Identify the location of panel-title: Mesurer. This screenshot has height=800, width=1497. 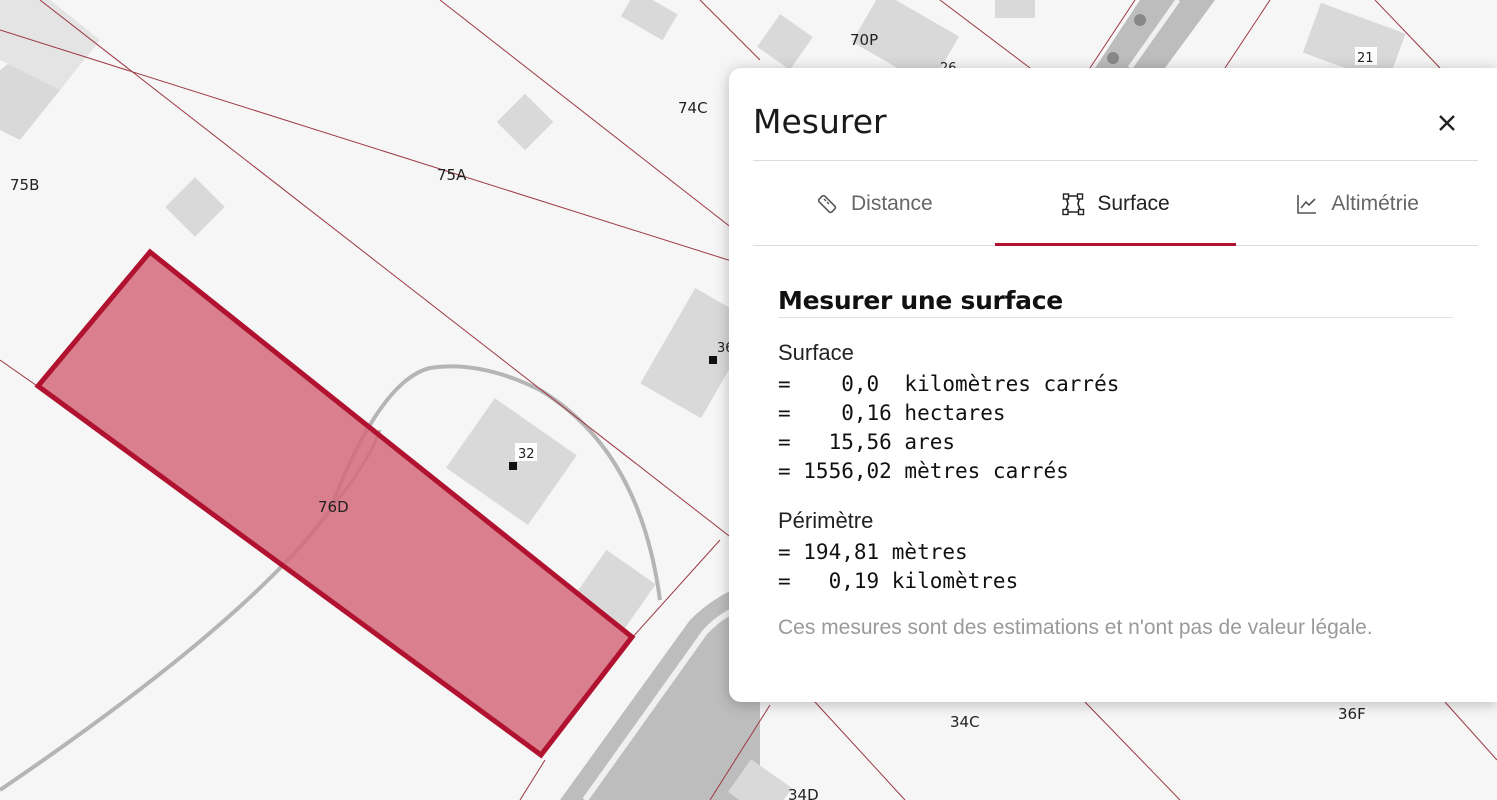
(820, 121).